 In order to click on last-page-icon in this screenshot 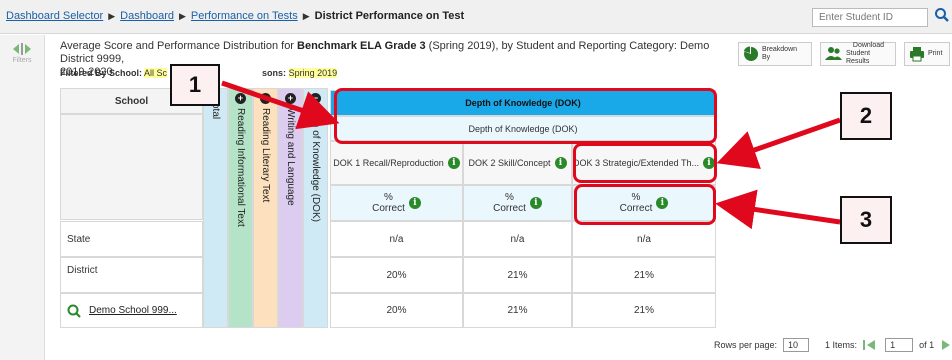, I will do `click(946, 345)`.